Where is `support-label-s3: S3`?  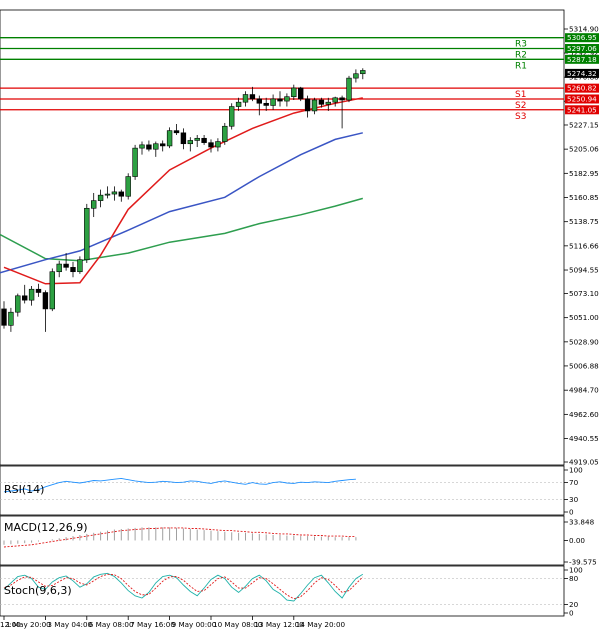 support-label-s3: S3 is located at coordinates (520, 117).